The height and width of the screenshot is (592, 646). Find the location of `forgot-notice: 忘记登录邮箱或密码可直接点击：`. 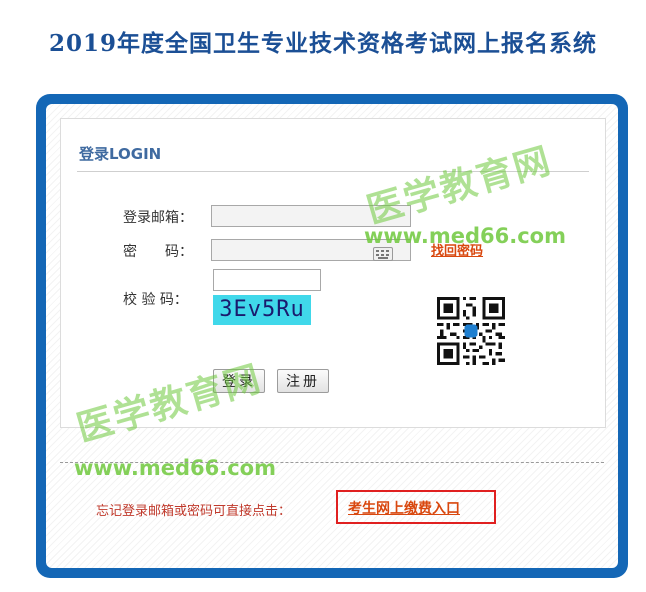

forgot-notice: 忘记登录邮箱或密码可直接点击： is located at coordinates (194, 511).